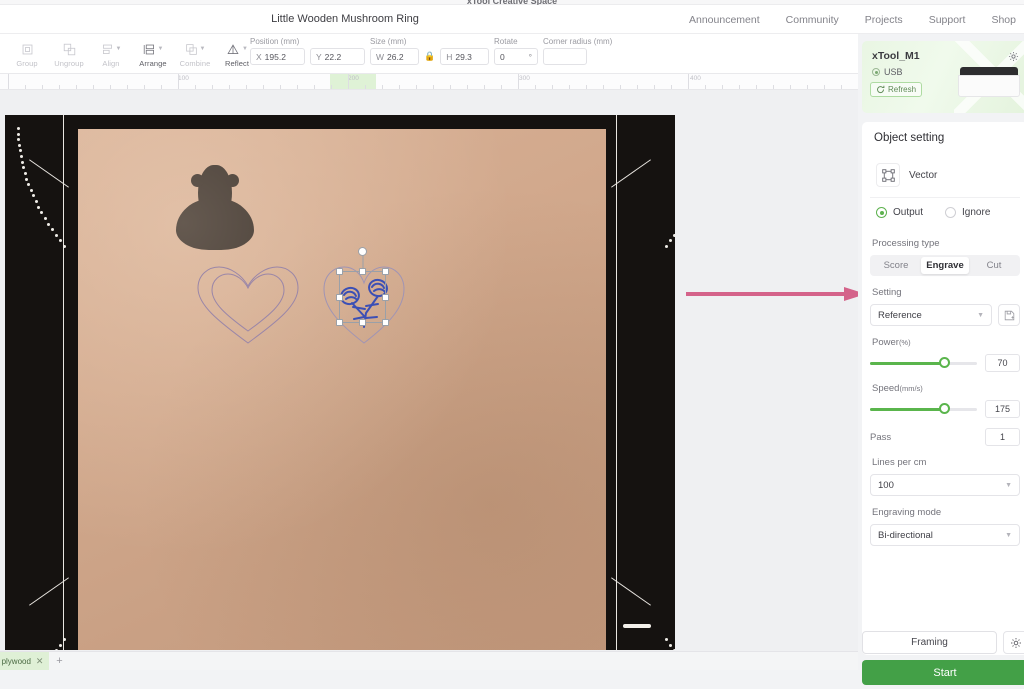 The height and width of the screenshot is (689, 1024). What do you see at coordinates (905, 535) in the screenshot?
I see `engraving-mode-value: Bi-directional` at bounding box center [905, 535].